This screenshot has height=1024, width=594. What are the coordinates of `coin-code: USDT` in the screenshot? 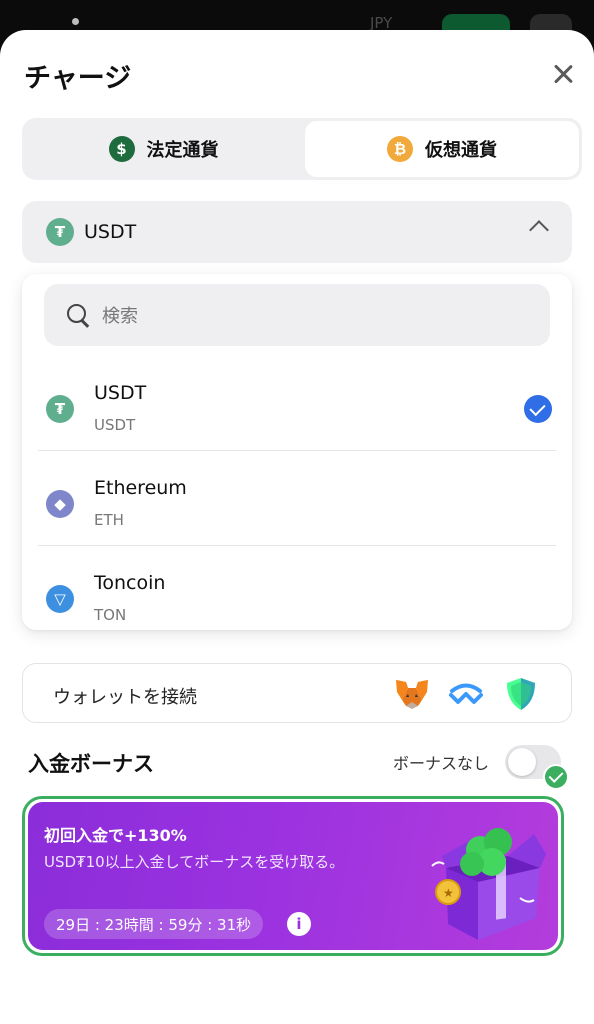 It's located at (115, 425).